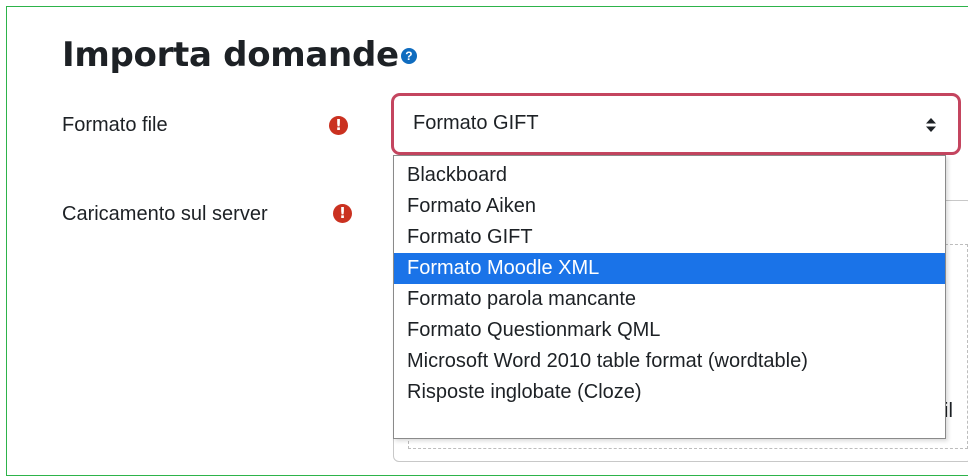  I want to click on dropdown-option: Formato Aiken, so click(669, 206).